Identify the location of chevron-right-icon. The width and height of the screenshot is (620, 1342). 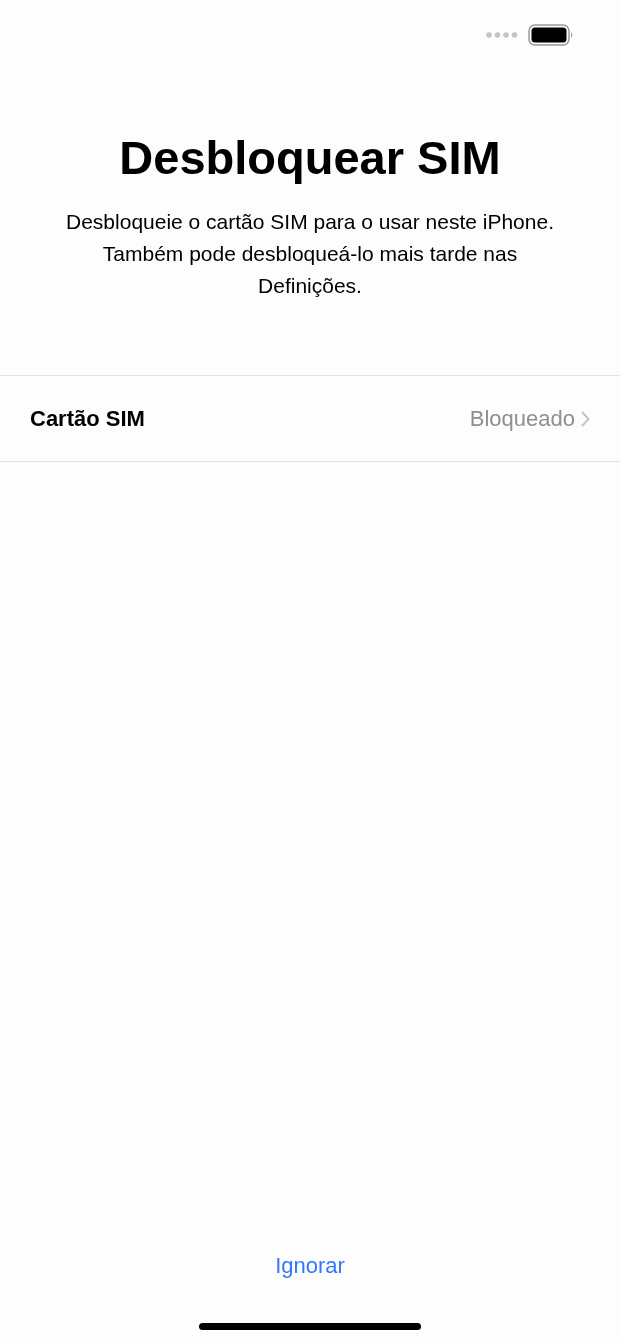
(585, 418).